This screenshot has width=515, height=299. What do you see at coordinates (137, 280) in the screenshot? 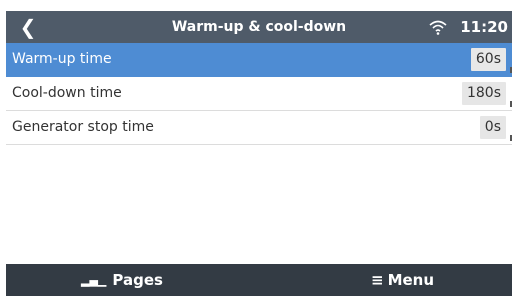
I see `pages-label: Pages` at bounding box center [137, 280].